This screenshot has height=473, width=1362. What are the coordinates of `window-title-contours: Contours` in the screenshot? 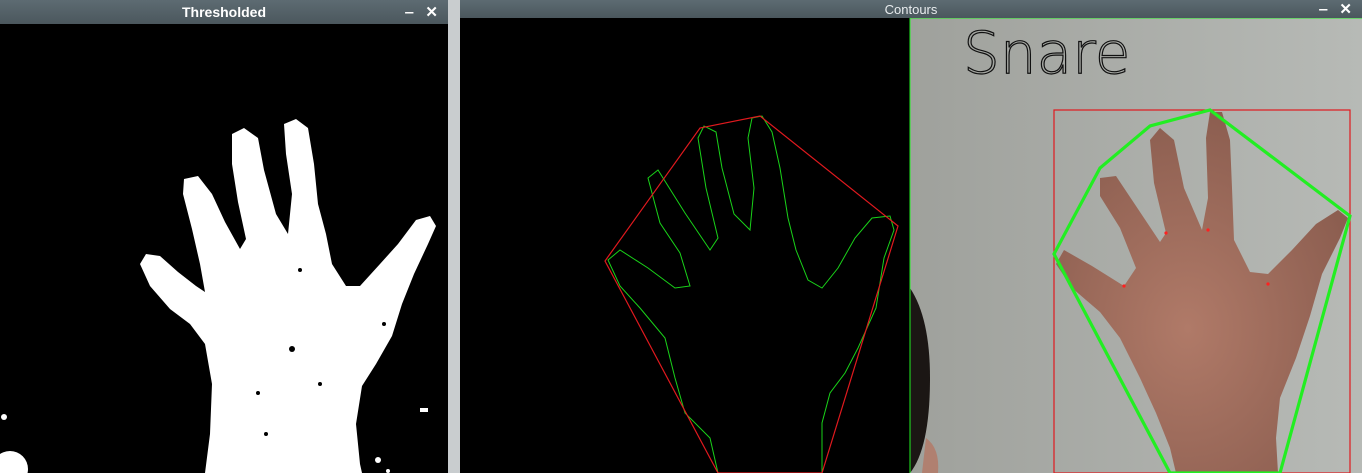 It's located at (911, 9).